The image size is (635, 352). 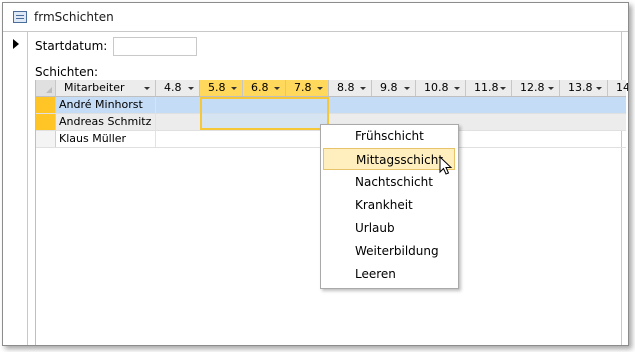 I want to click on column-header-label: 9.8, so click(x=389, y=87).